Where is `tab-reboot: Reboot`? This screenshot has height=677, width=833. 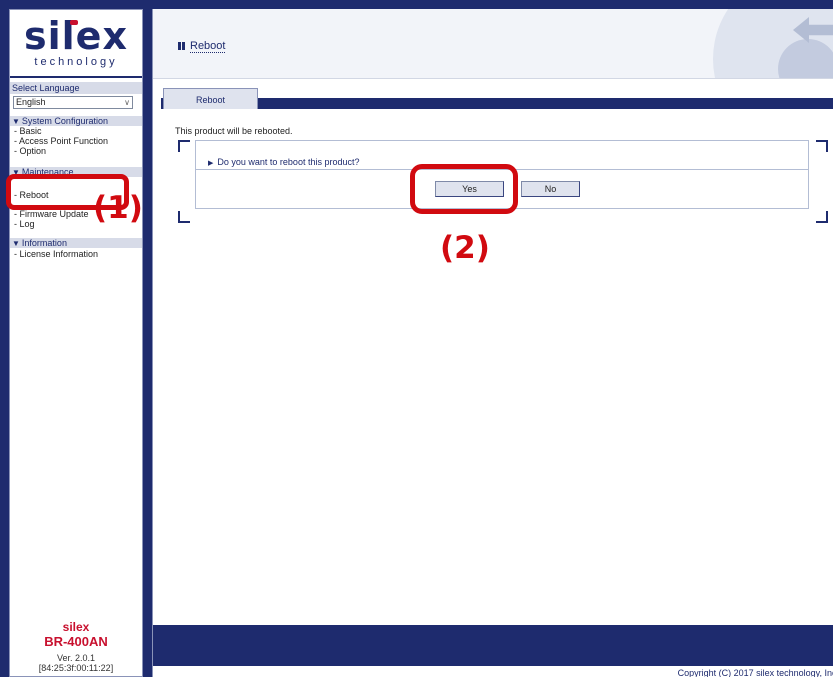
tab-reboot: Reboot is located at coordinates (210, 98).